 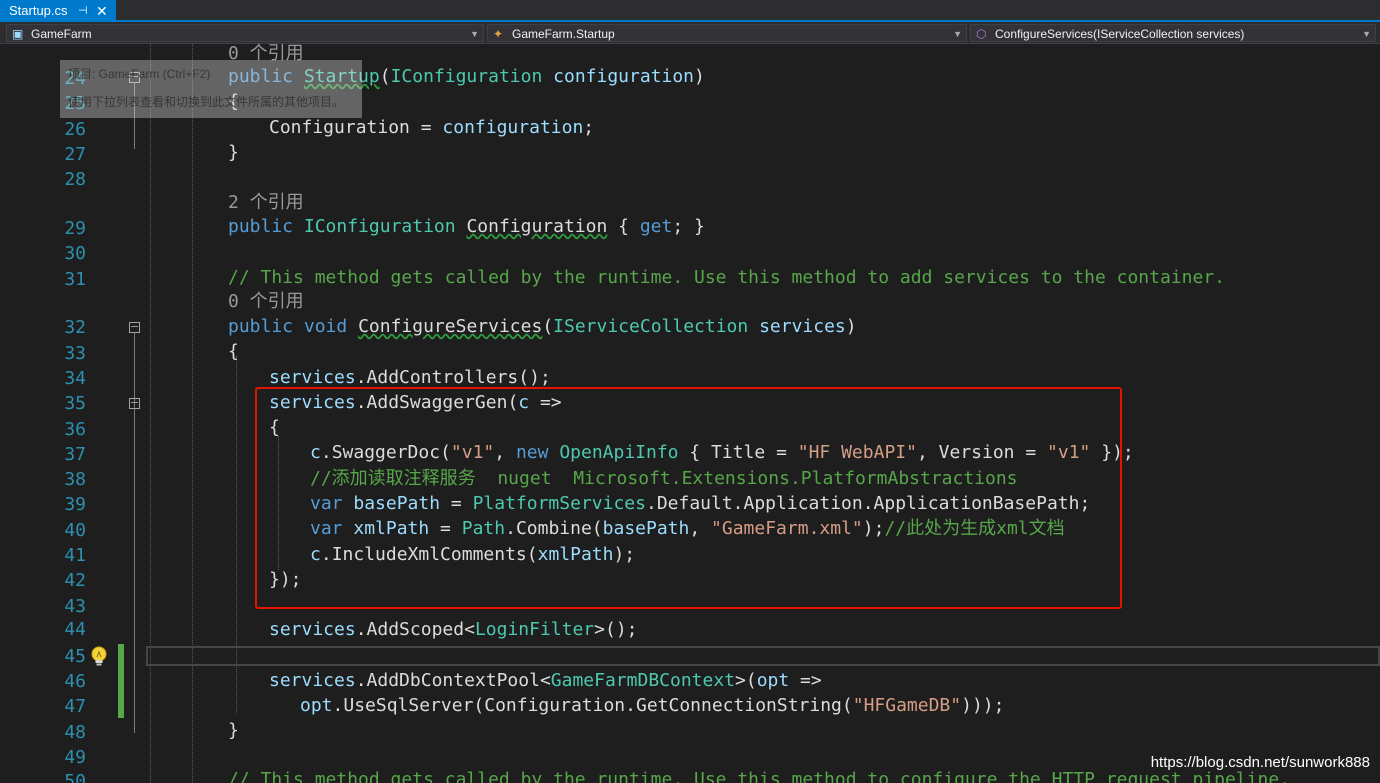 I want to click on line-number: 33, so click(x=75, y=353).